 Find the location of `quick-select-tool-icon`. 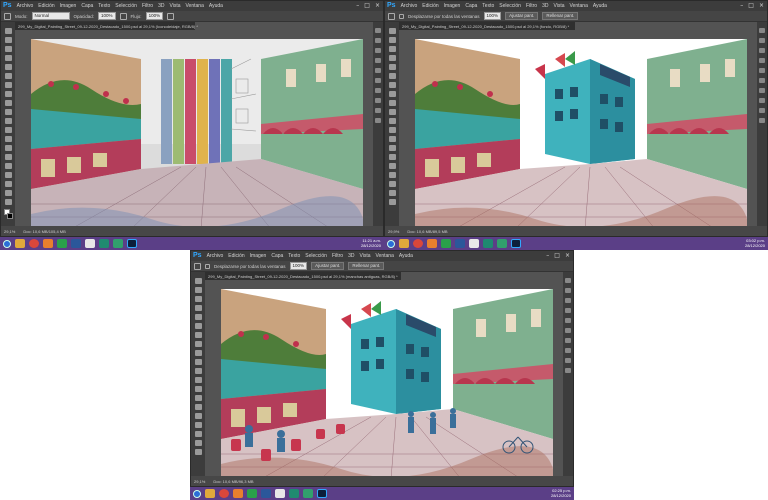

quick-select-tool-icon is located at coordinates (198, 308).